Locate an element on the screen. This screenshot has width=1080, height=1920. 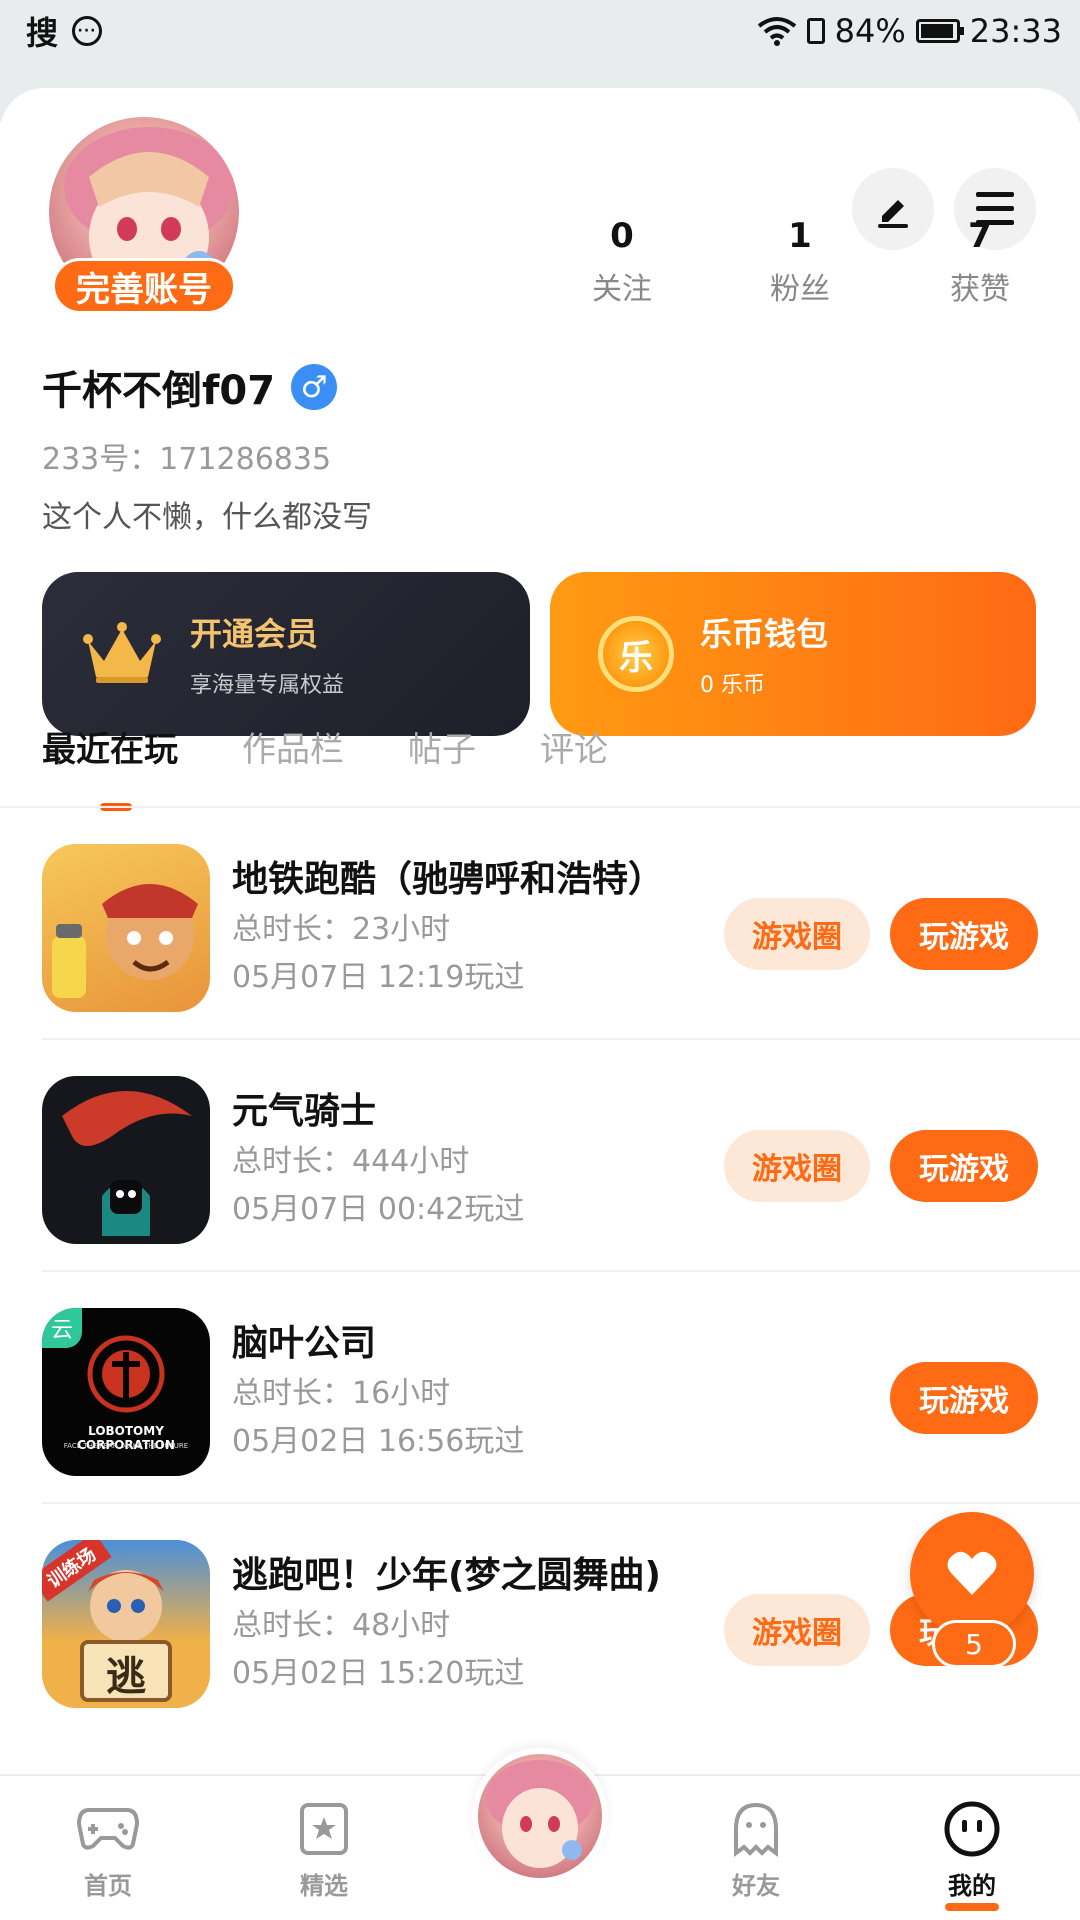
game-duration: 总时长：48小时 is located at coordinates (341, 1625).